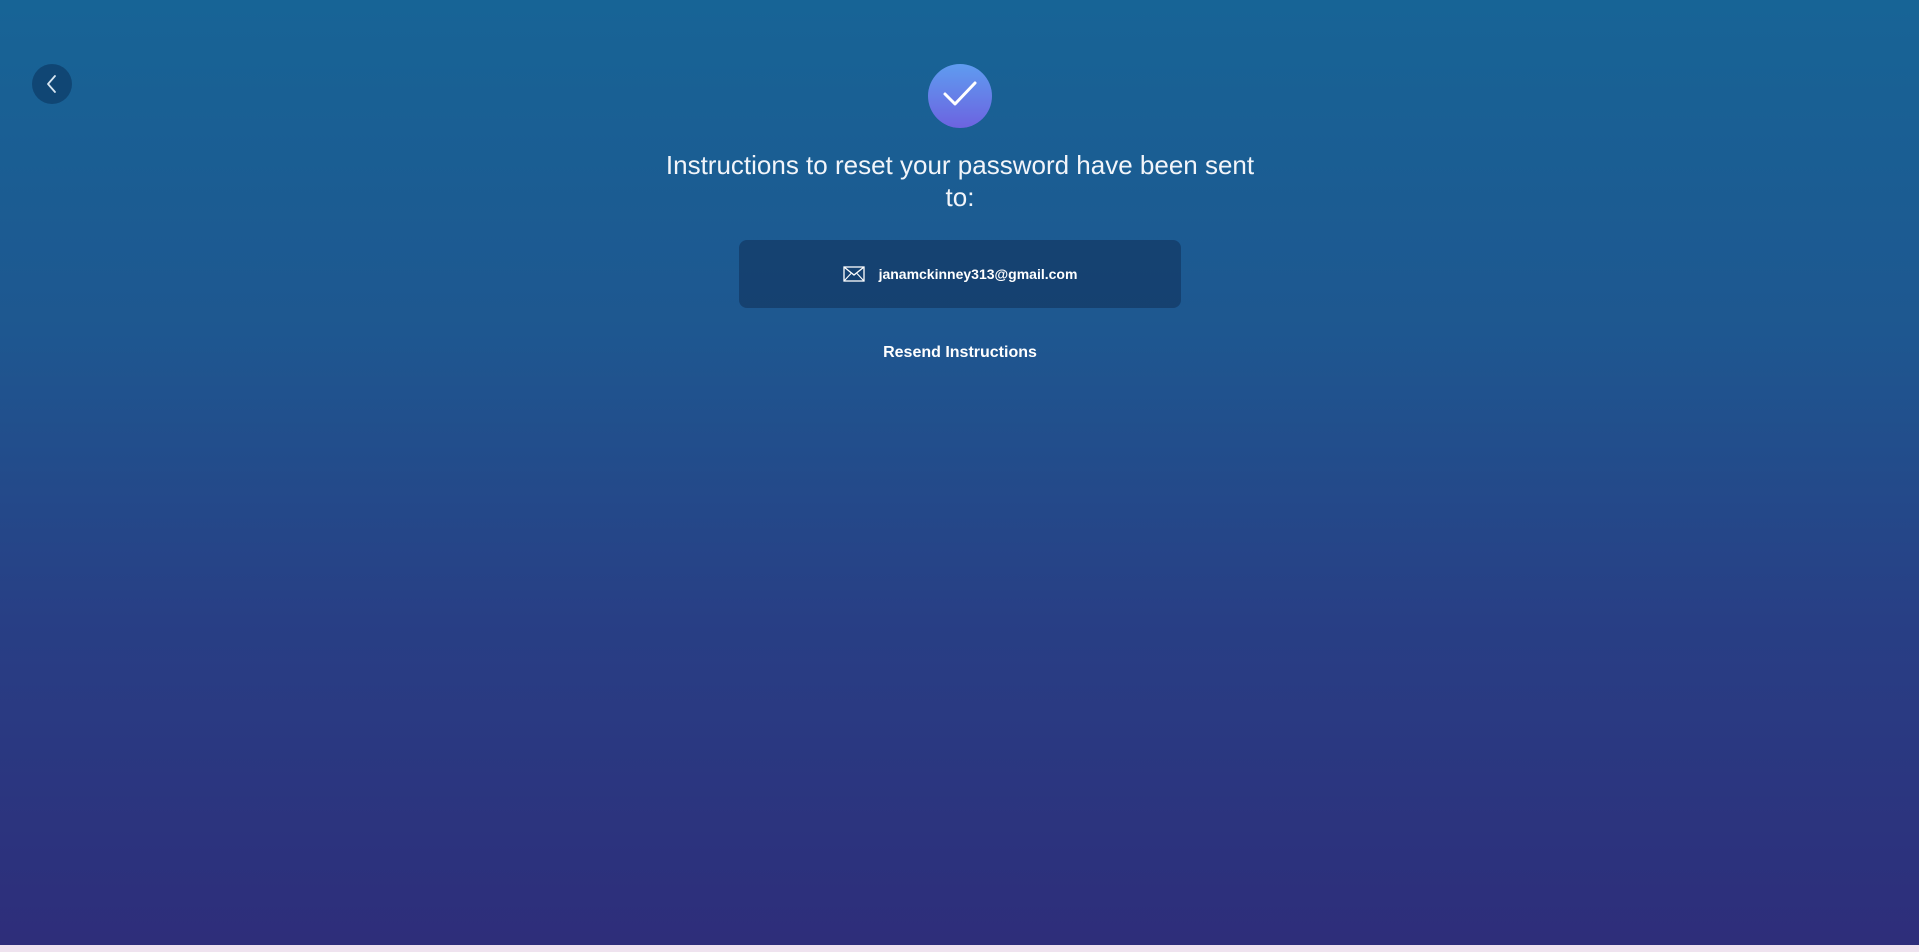  What do you see at coordinates (853, 274) in the screenshot?
I see `envelope-icon` at bounding box center [853, 274].